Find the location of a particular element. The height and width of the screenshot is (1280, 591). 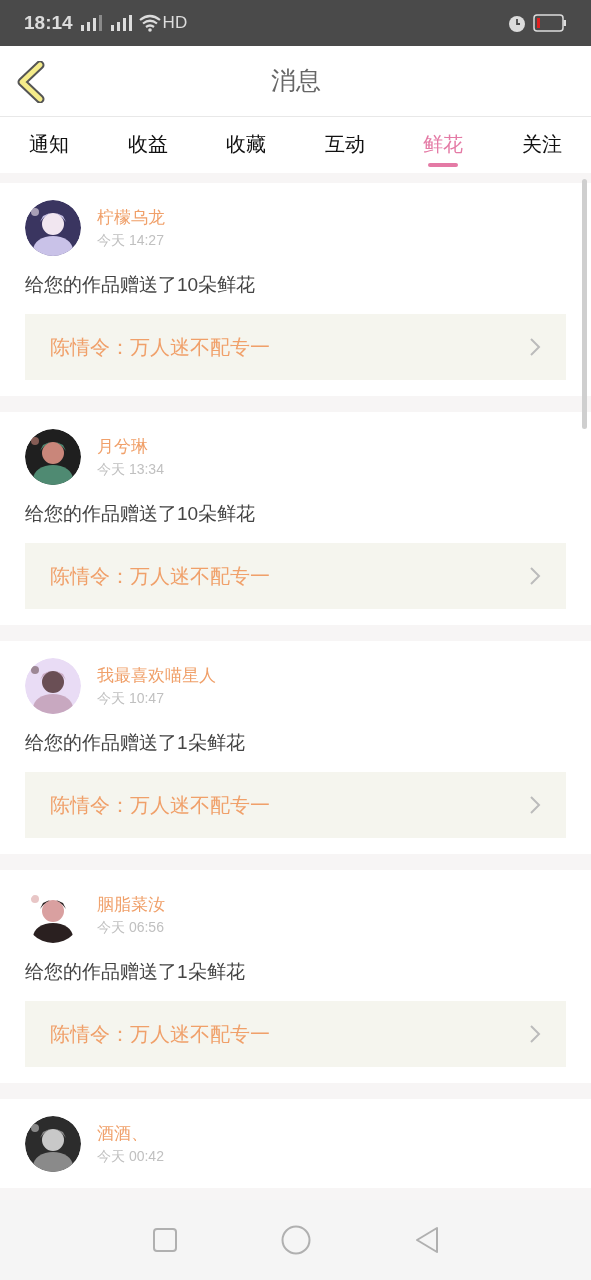

network-label: HD is located at coordinates (175, 23).